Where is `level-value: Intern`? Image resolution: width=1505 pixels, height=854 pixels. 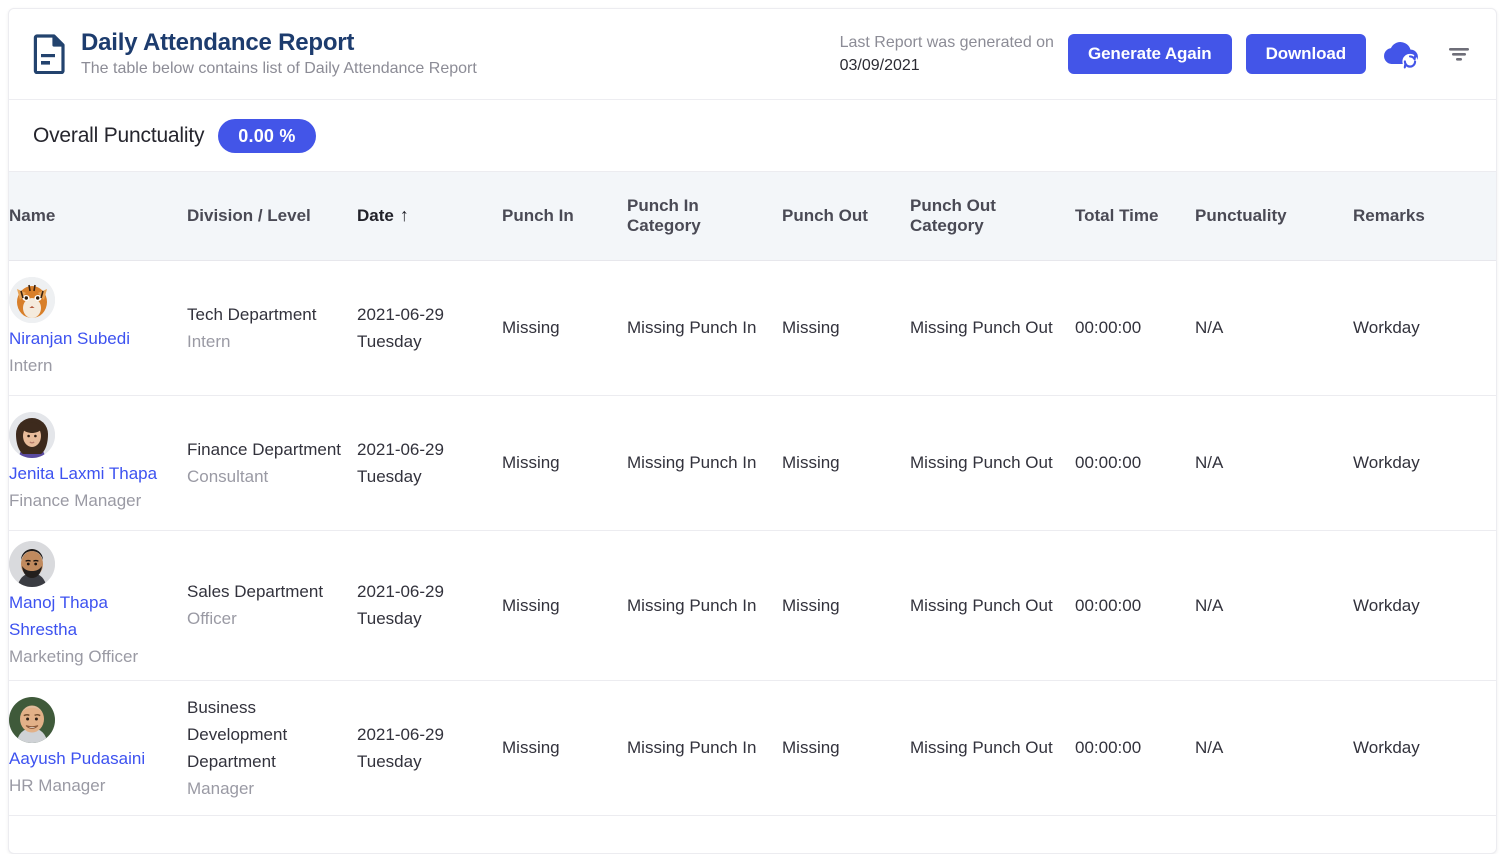
level-value: Intern is located at coordinates (209, 341).